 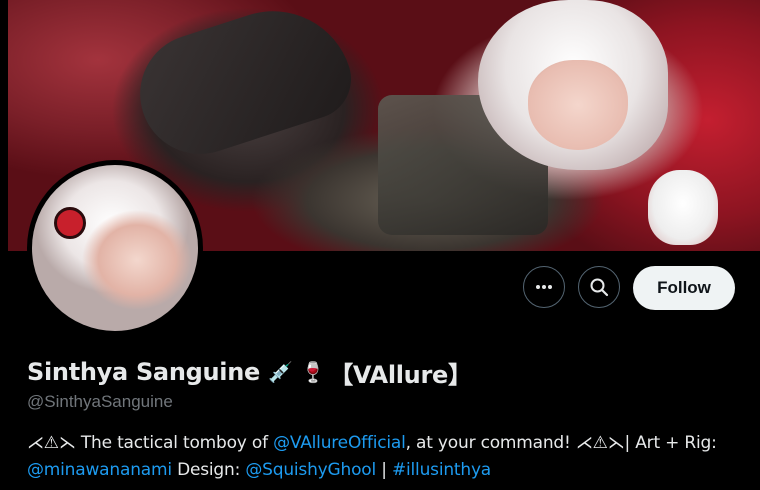 I want to click on search-profile-button, so click(x=599, y=287).